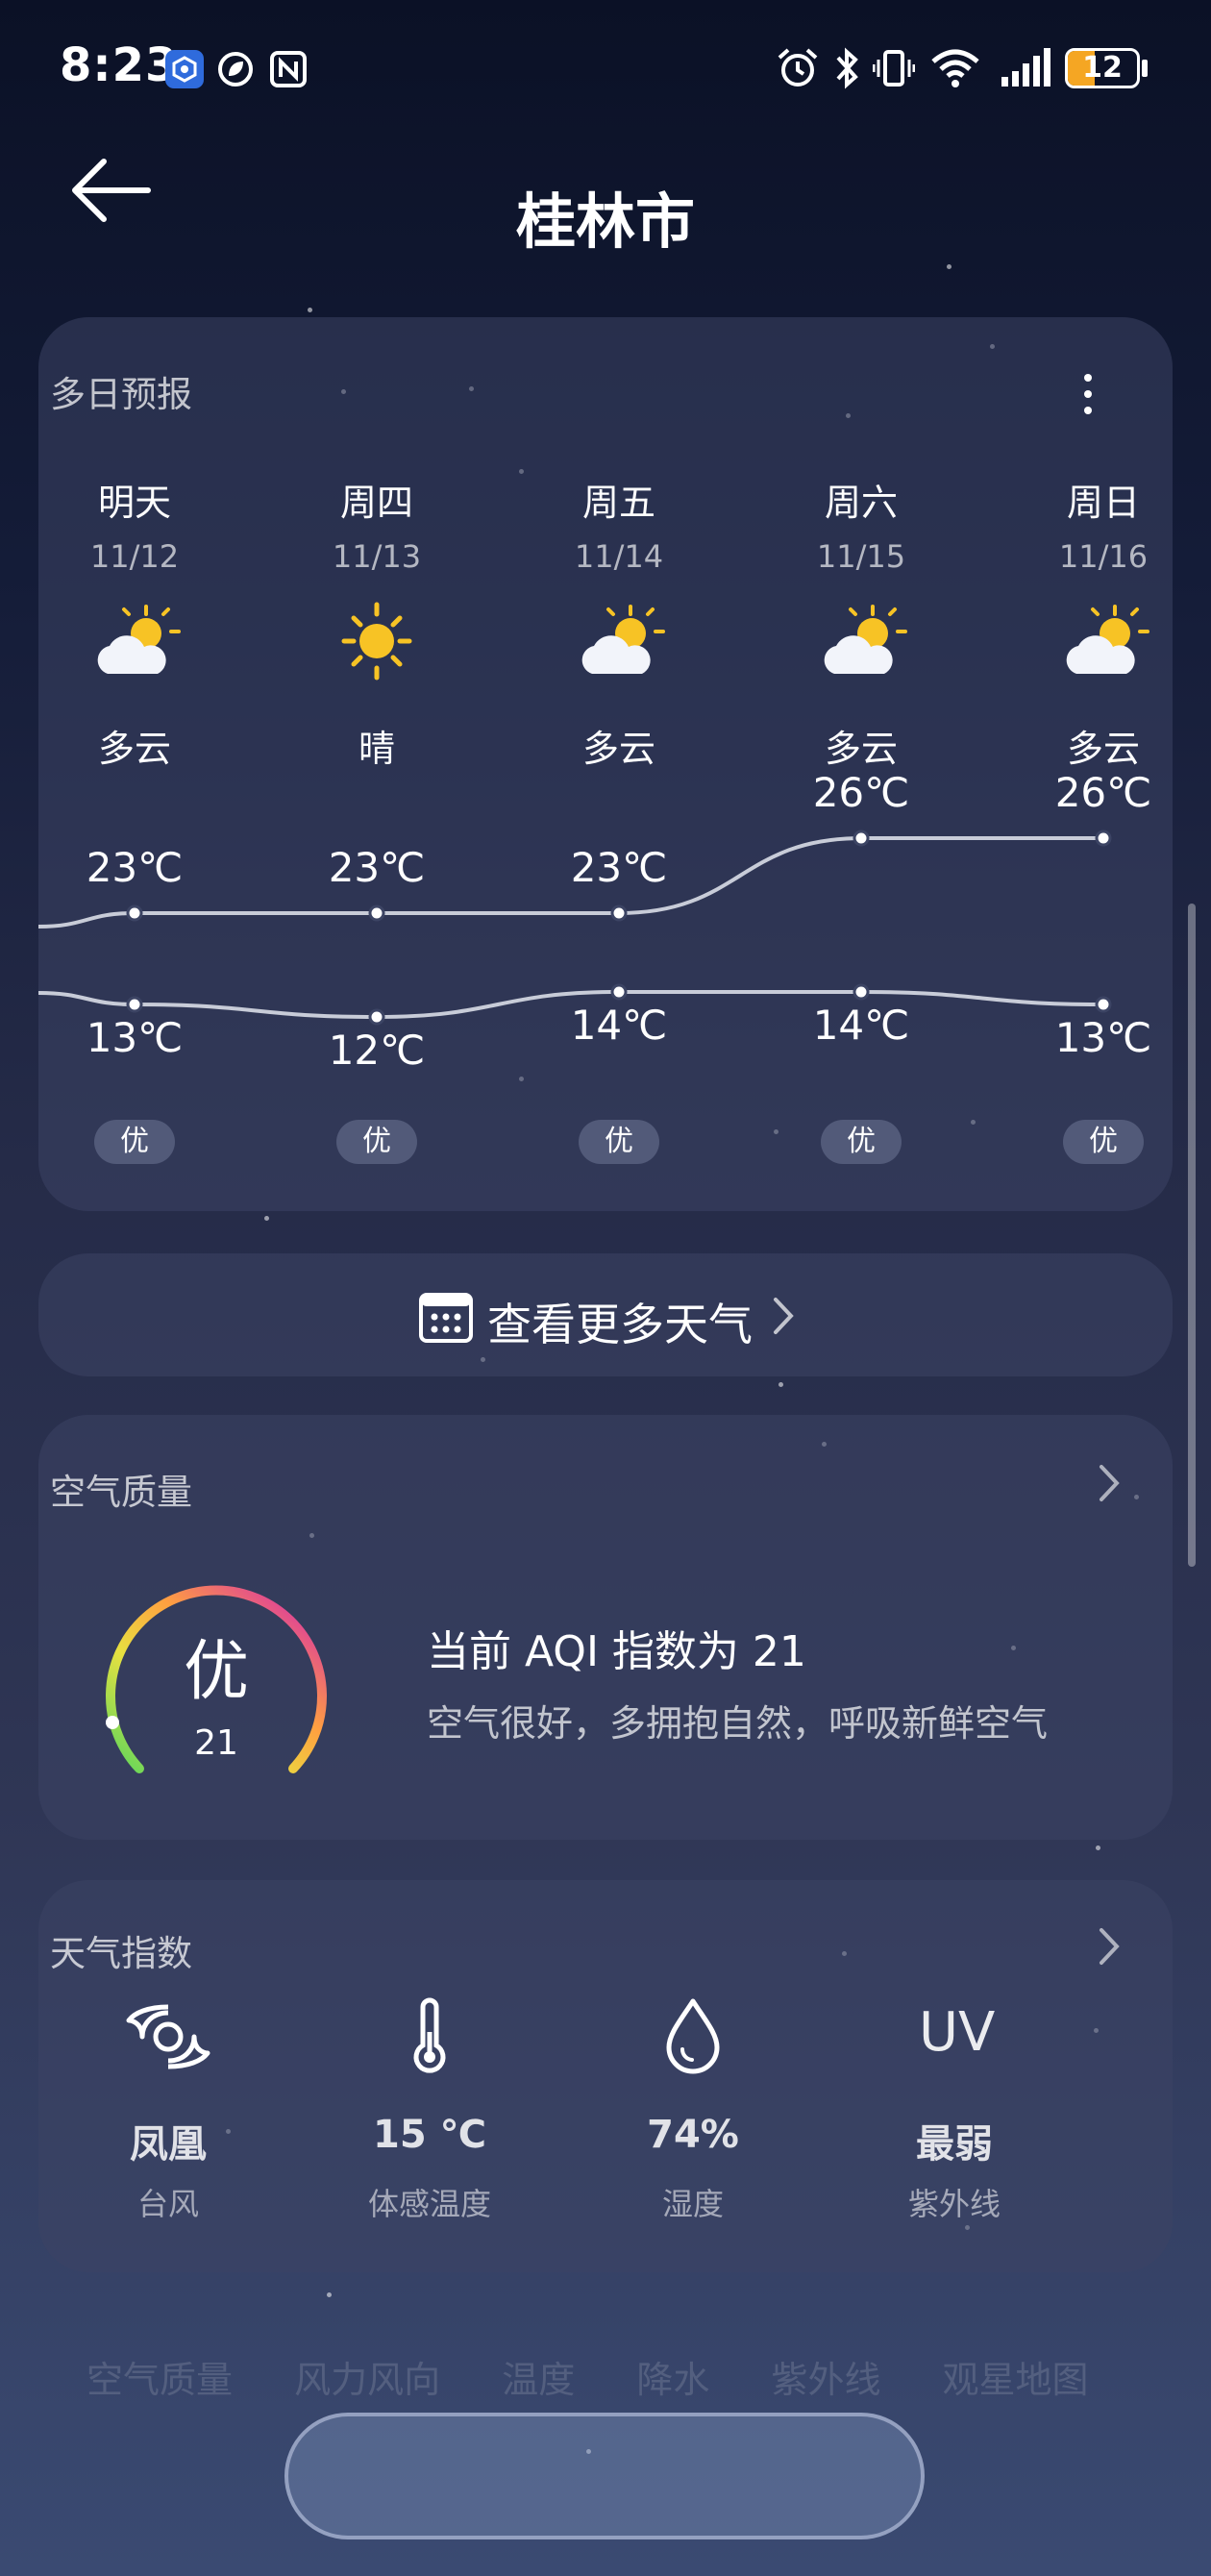 This screenshot has width=1211, height=2576. What do you see at coordinates (612, 2376) in the screenshot?
I see `bottom-tab-strip: 空气质量 风力风向 温度 降水 紫外线 观星地图` at bounding box center [612, 2376].